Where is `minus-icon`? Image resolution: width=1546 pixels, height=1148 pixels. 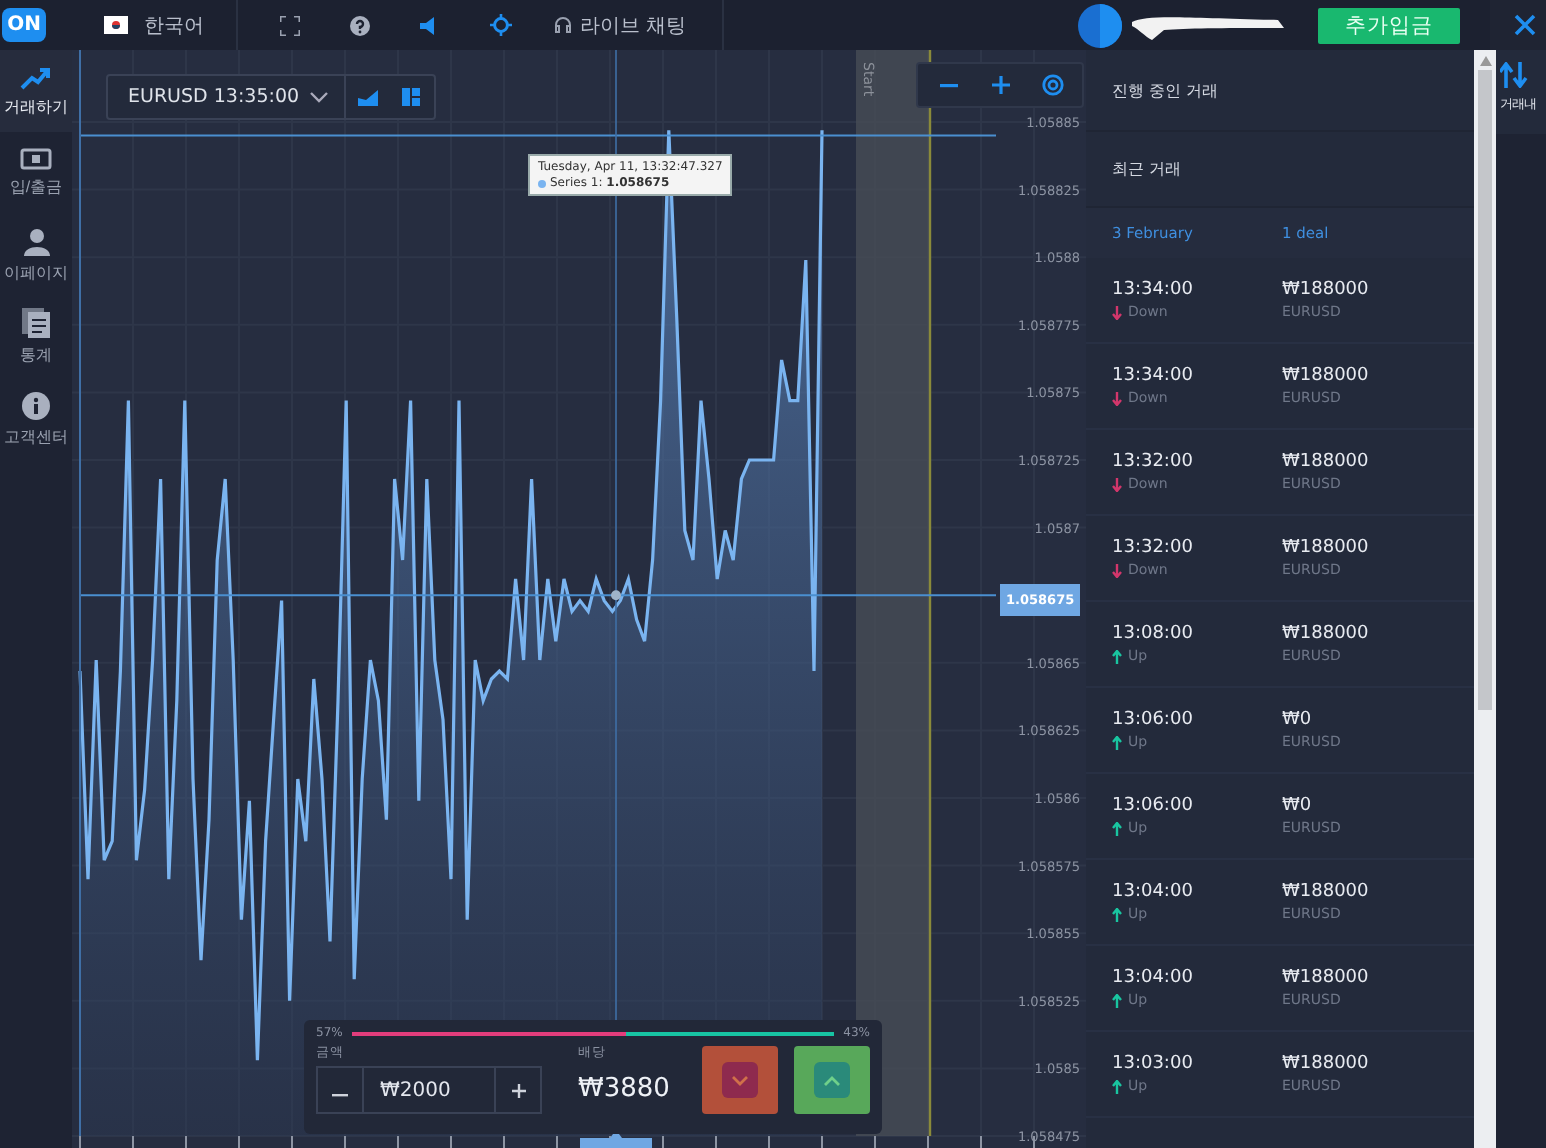
minus-icon is located at coordinates (340, 1096).